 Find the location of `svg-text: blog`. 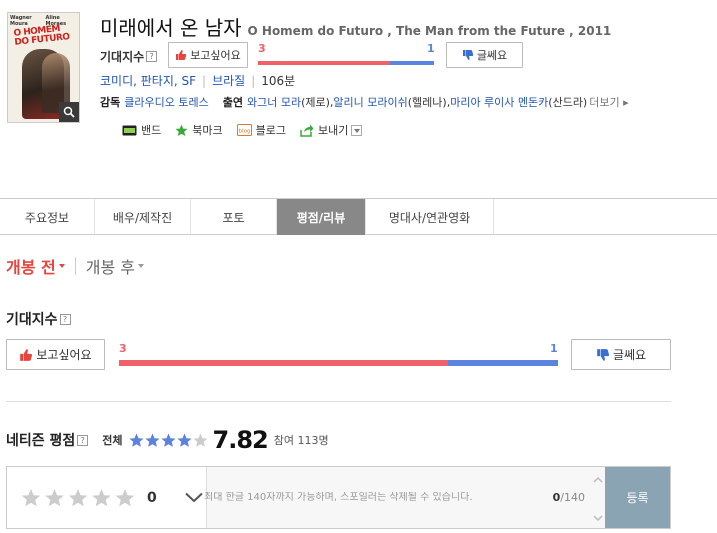

svg-text: blog is located at coordinates (244, 132).